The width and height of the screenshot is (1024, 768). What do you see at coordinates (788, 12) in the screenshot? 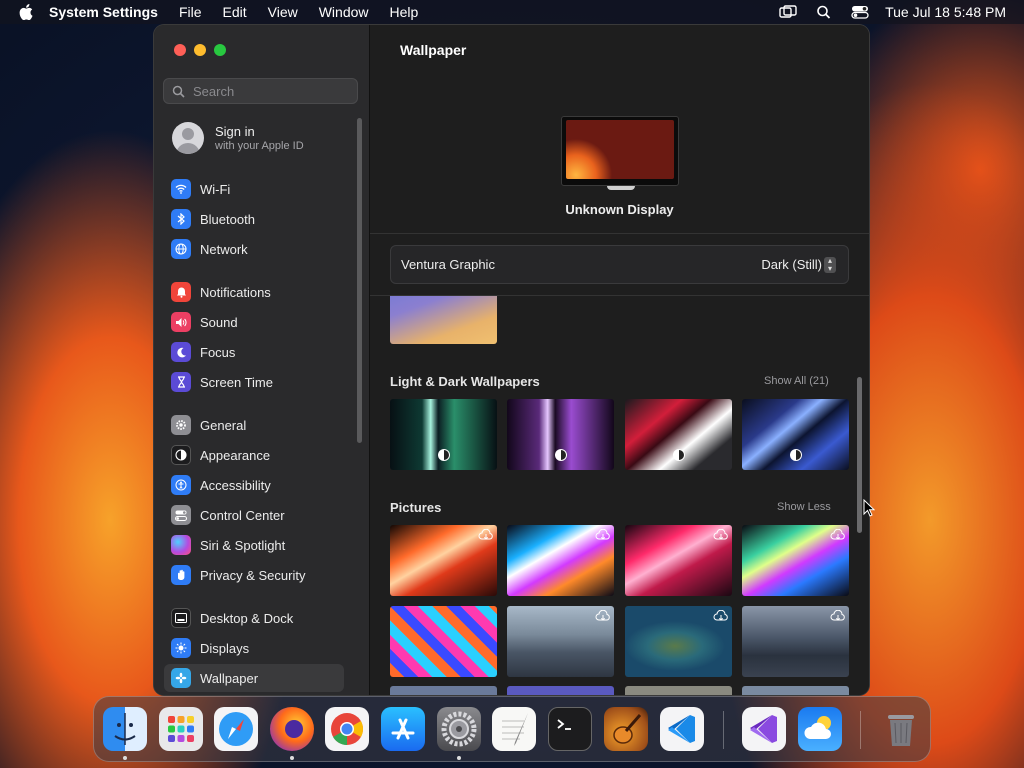
I see `screen-mirroring-icon` at bounding box center [788, 12].